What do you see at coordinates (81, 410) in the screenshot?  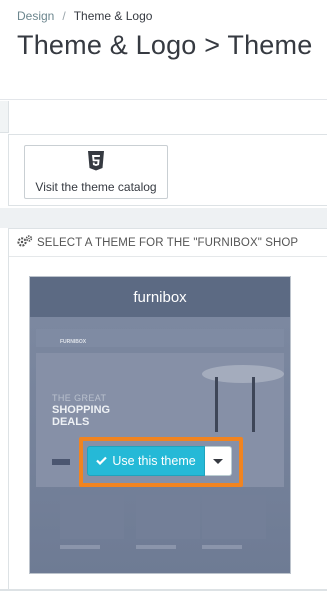 I see `preview-headline-line-1: SHOPPING` at bounding box center [81, 410].